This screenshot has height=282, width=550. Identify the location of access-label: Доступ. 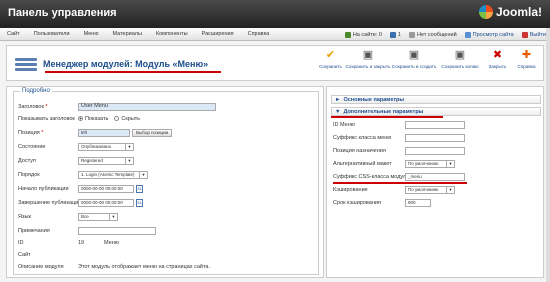
(27, 160).